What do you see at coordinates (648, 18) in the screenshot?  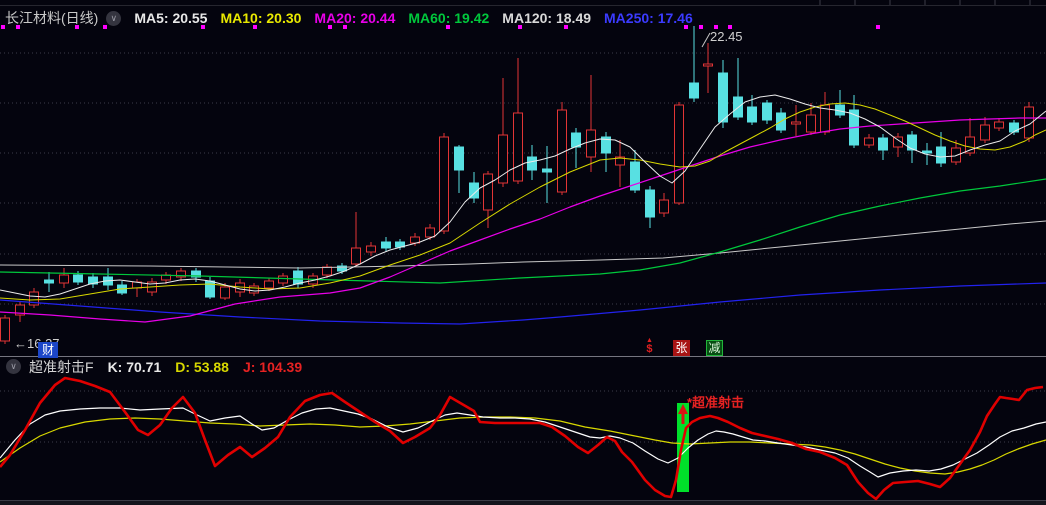 I see `ma250-legend: MA250: 17.46` at bounding box center [648, 18].